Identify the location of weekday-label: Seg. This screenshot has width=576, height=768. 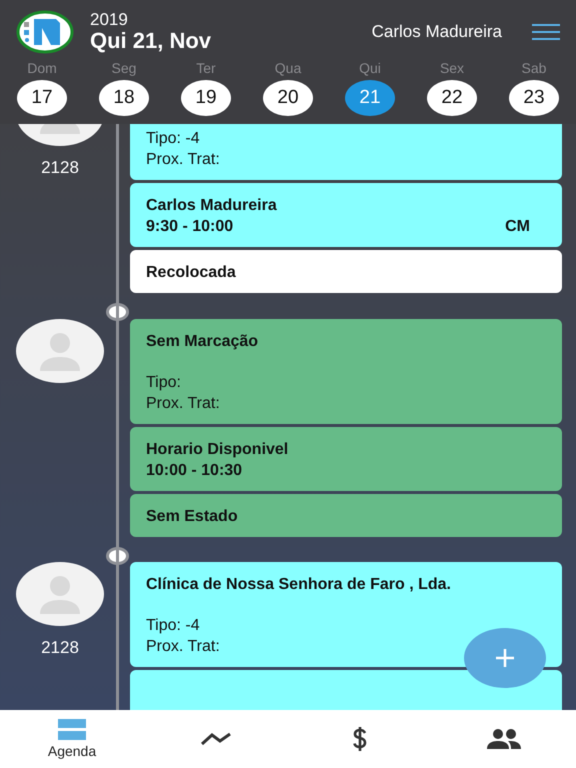
(124, 68).